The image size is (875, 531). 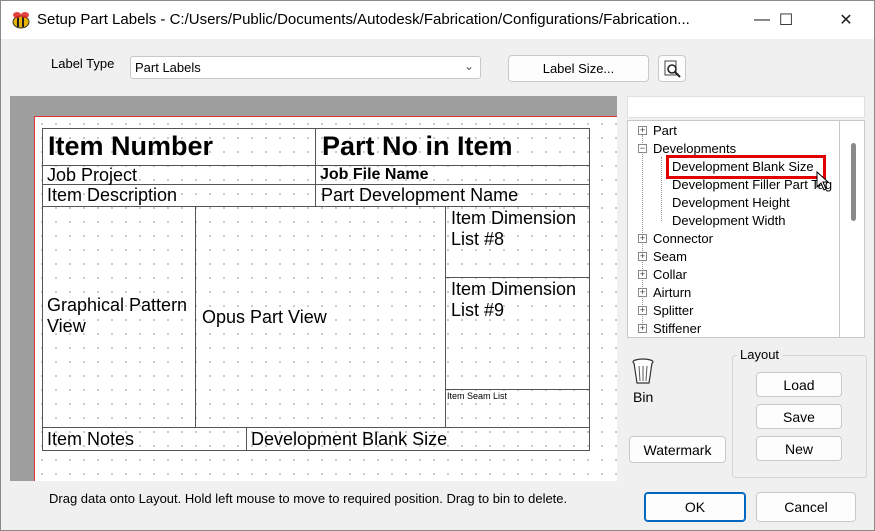 I want to click on field-item-description: Item Description, so click(x=112, y=195).